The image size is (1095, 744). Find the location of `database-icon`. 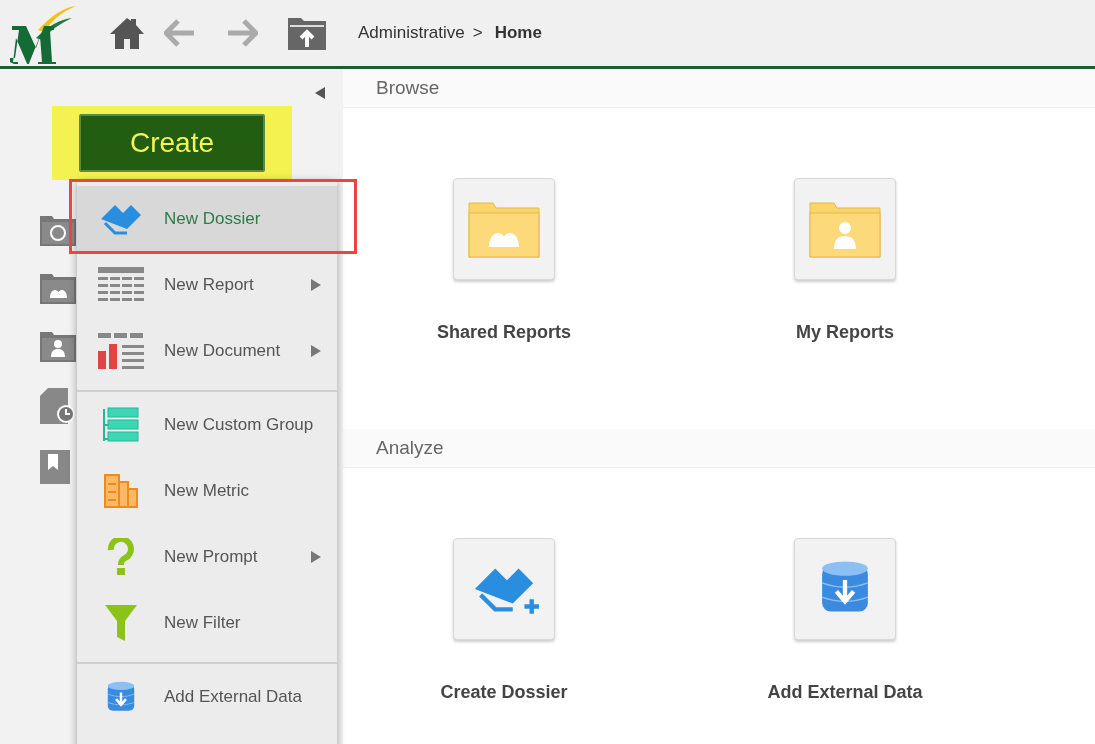

database-icon is located at coordinates (120, 697).